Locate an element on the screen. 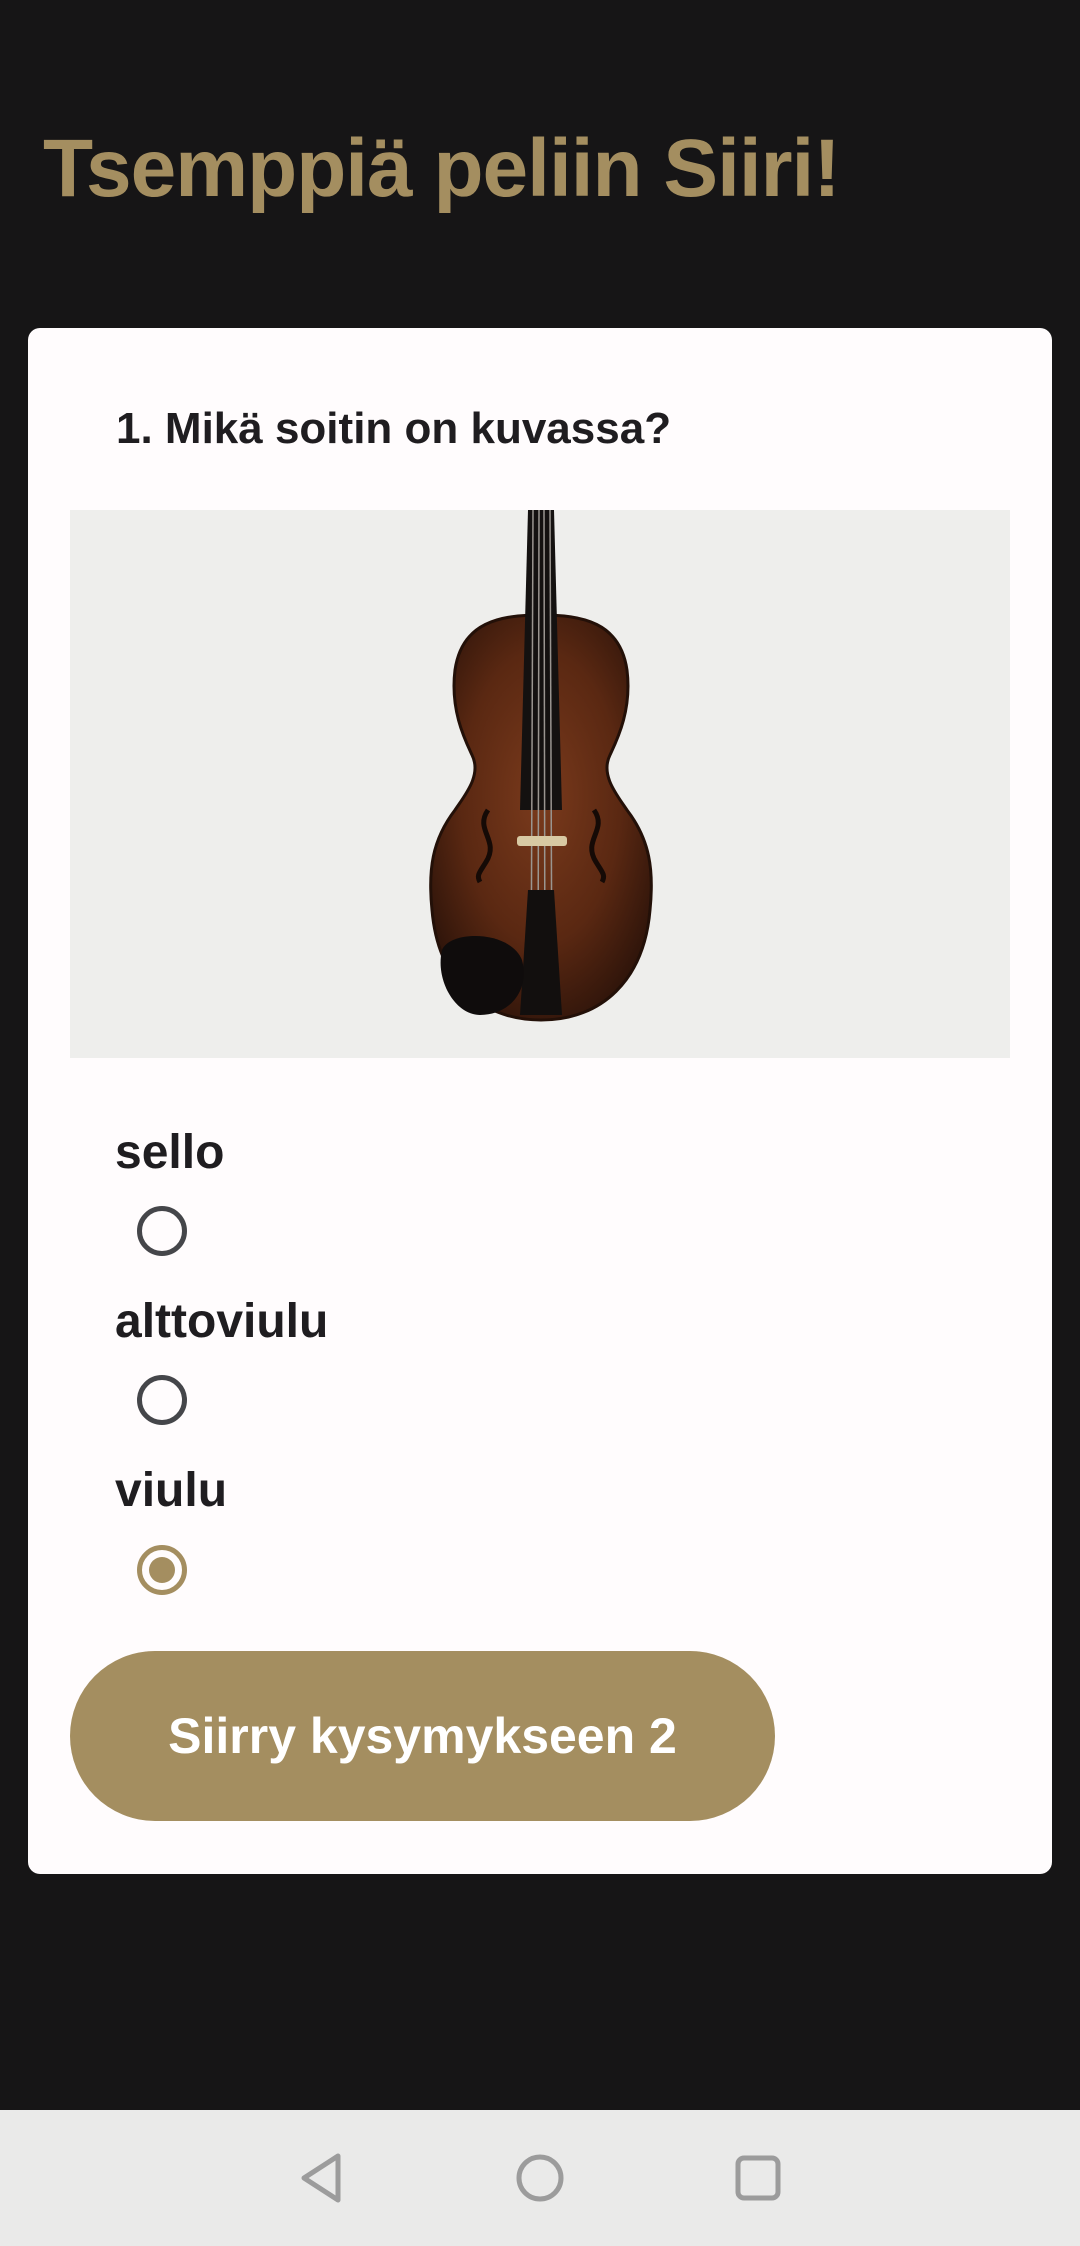 This screenshot has width=1080, height=2246. system-nav-bar is located at coordinates (540, 2178).